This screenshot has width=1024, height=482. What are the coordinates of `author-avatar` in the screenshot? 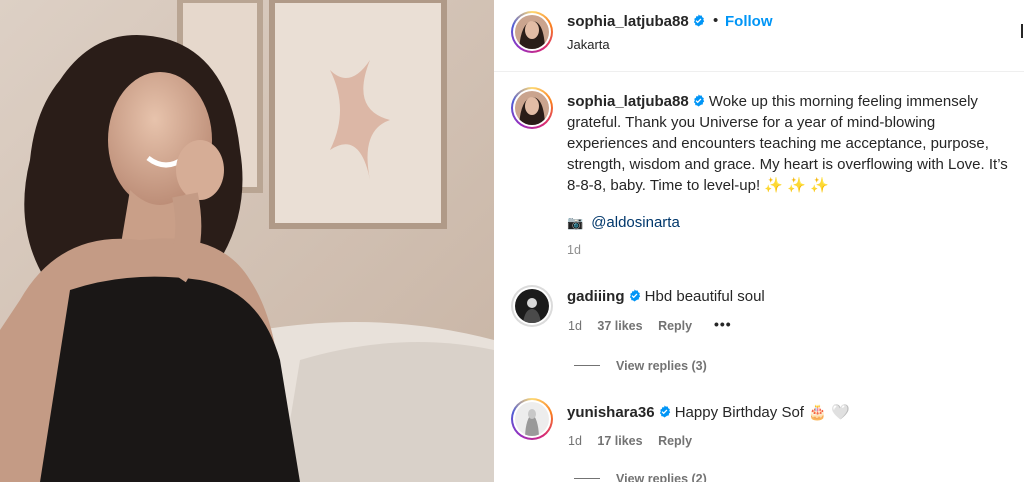 It's located at (532, 32).